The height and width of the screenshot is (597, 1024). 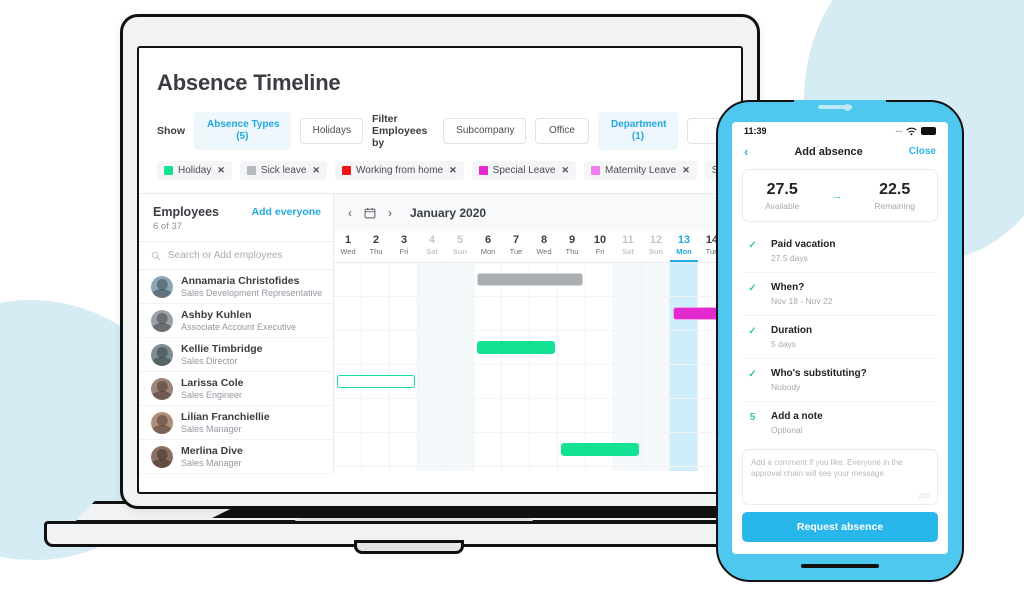 What do you see at coordinates (286, 212) in the screenshot?
I see `add-everyone-button: Add everyone` at bounding box center [286, 212].